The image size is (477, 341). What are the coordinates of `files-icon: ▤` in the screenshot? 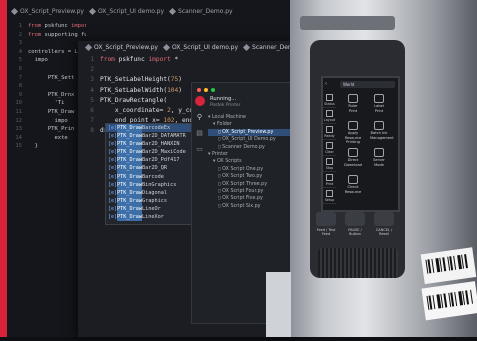 It's located at (199, 133).